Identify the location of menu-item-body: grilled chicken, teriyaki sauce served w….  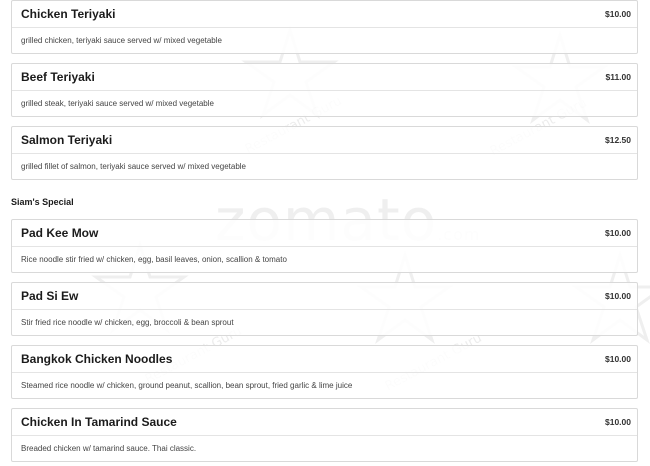
(324, 40).